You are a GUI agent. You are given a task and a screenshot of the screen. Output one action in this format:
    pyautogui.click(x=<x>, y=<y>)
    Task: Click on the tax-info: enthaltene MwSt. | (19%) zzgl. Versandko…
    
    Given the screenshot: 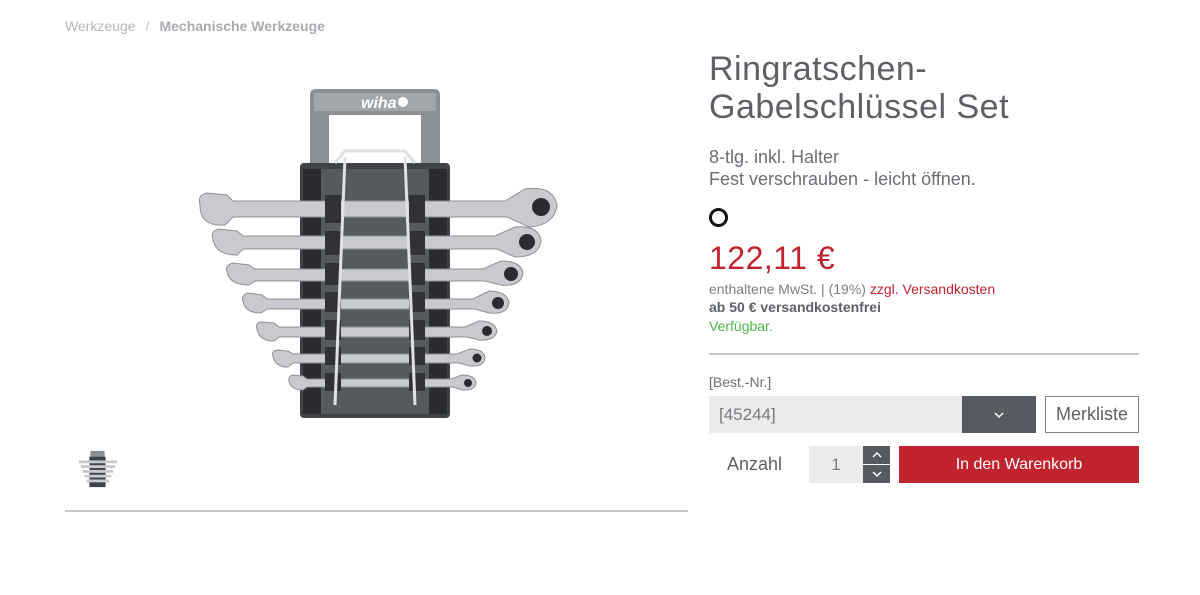 What is the action you would take?
    pyautogui.click(x=924, y=289)
    